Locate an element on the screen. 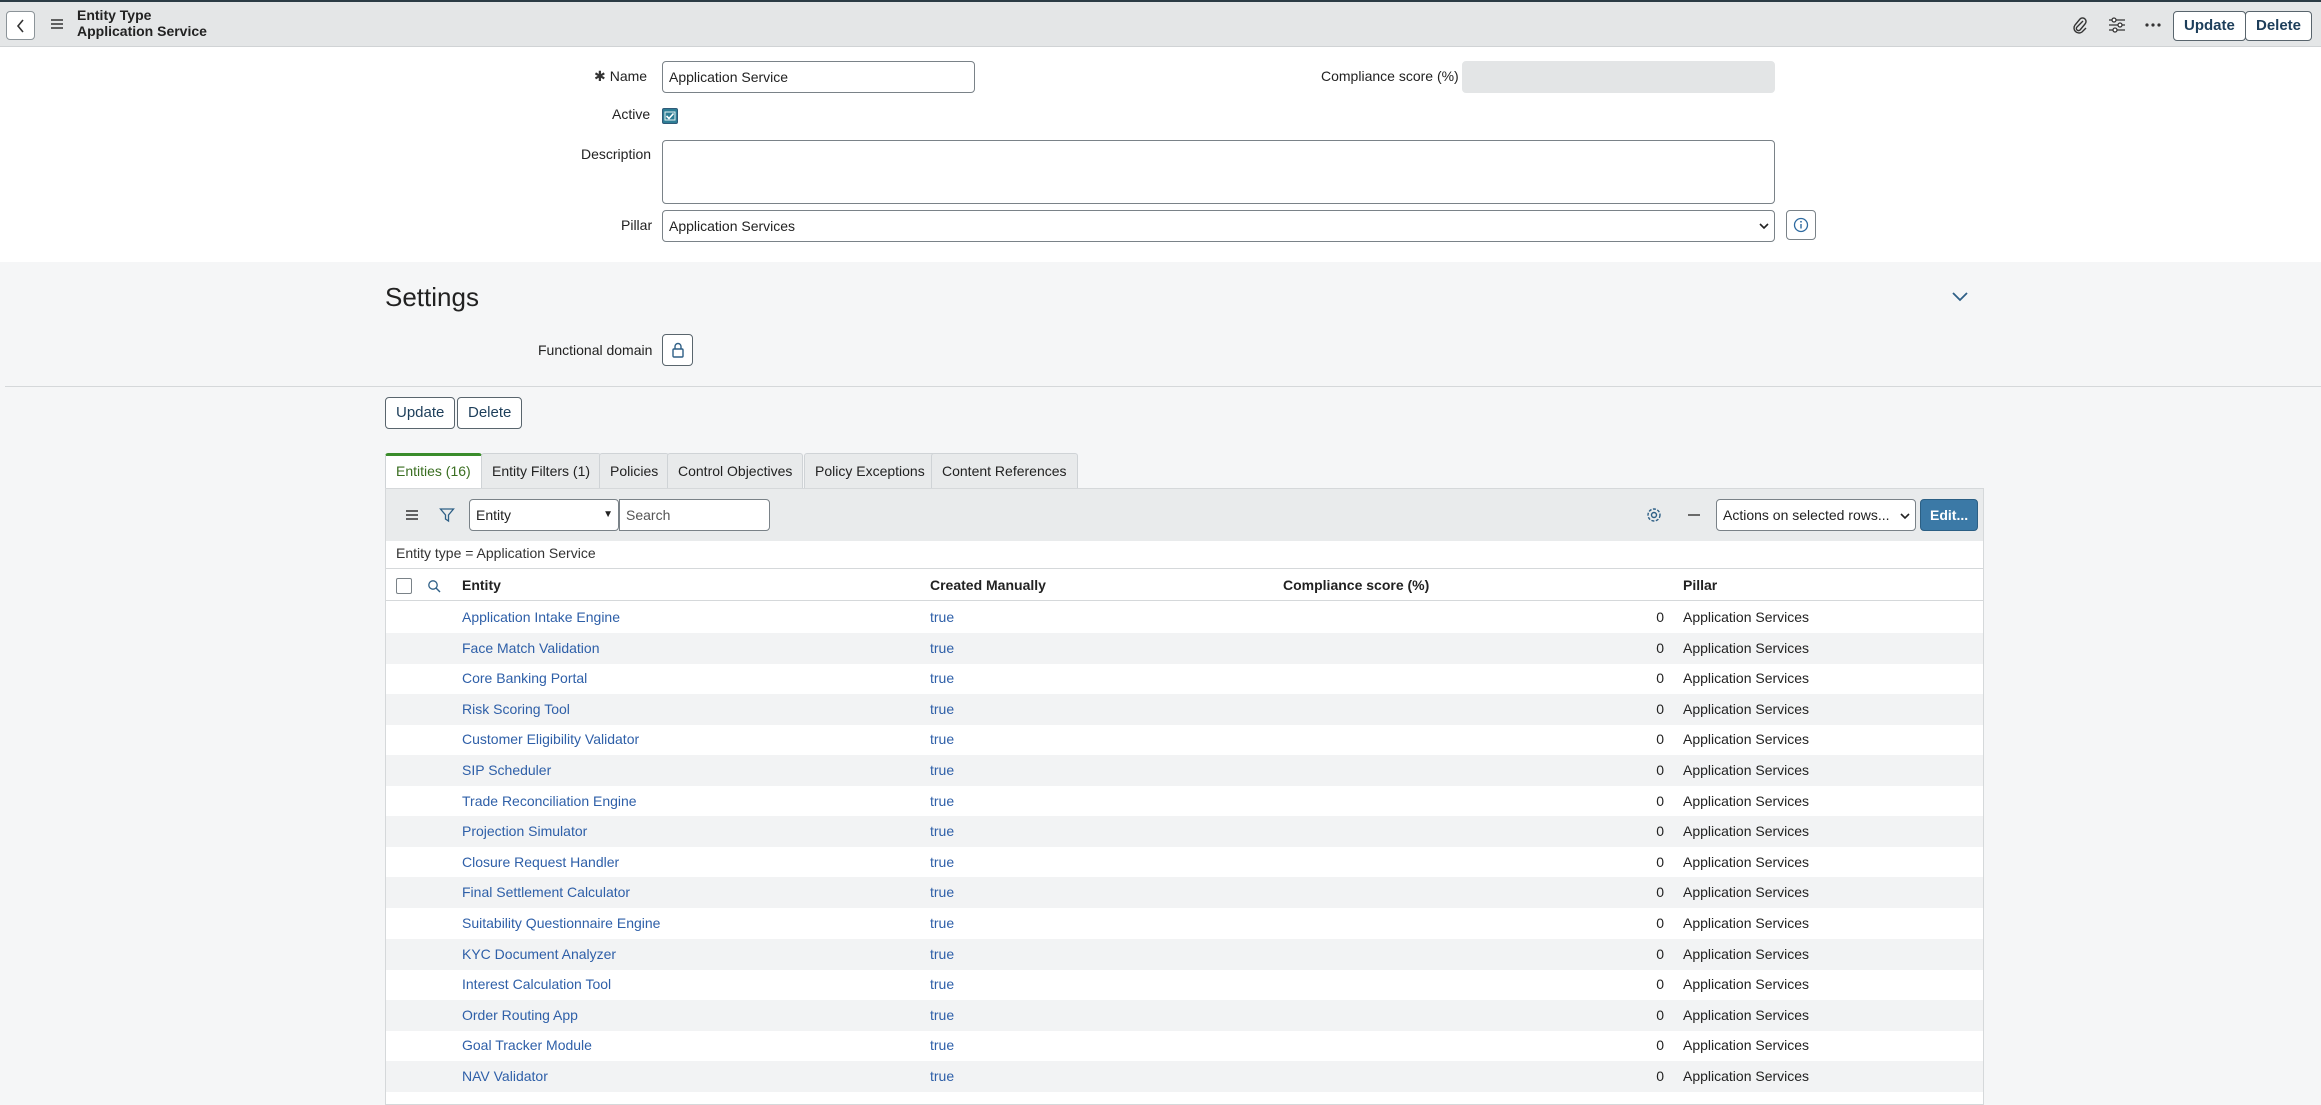 The image size is (2321, 1105). tab-content-references: Content References is located at coordinates (1004, 470).